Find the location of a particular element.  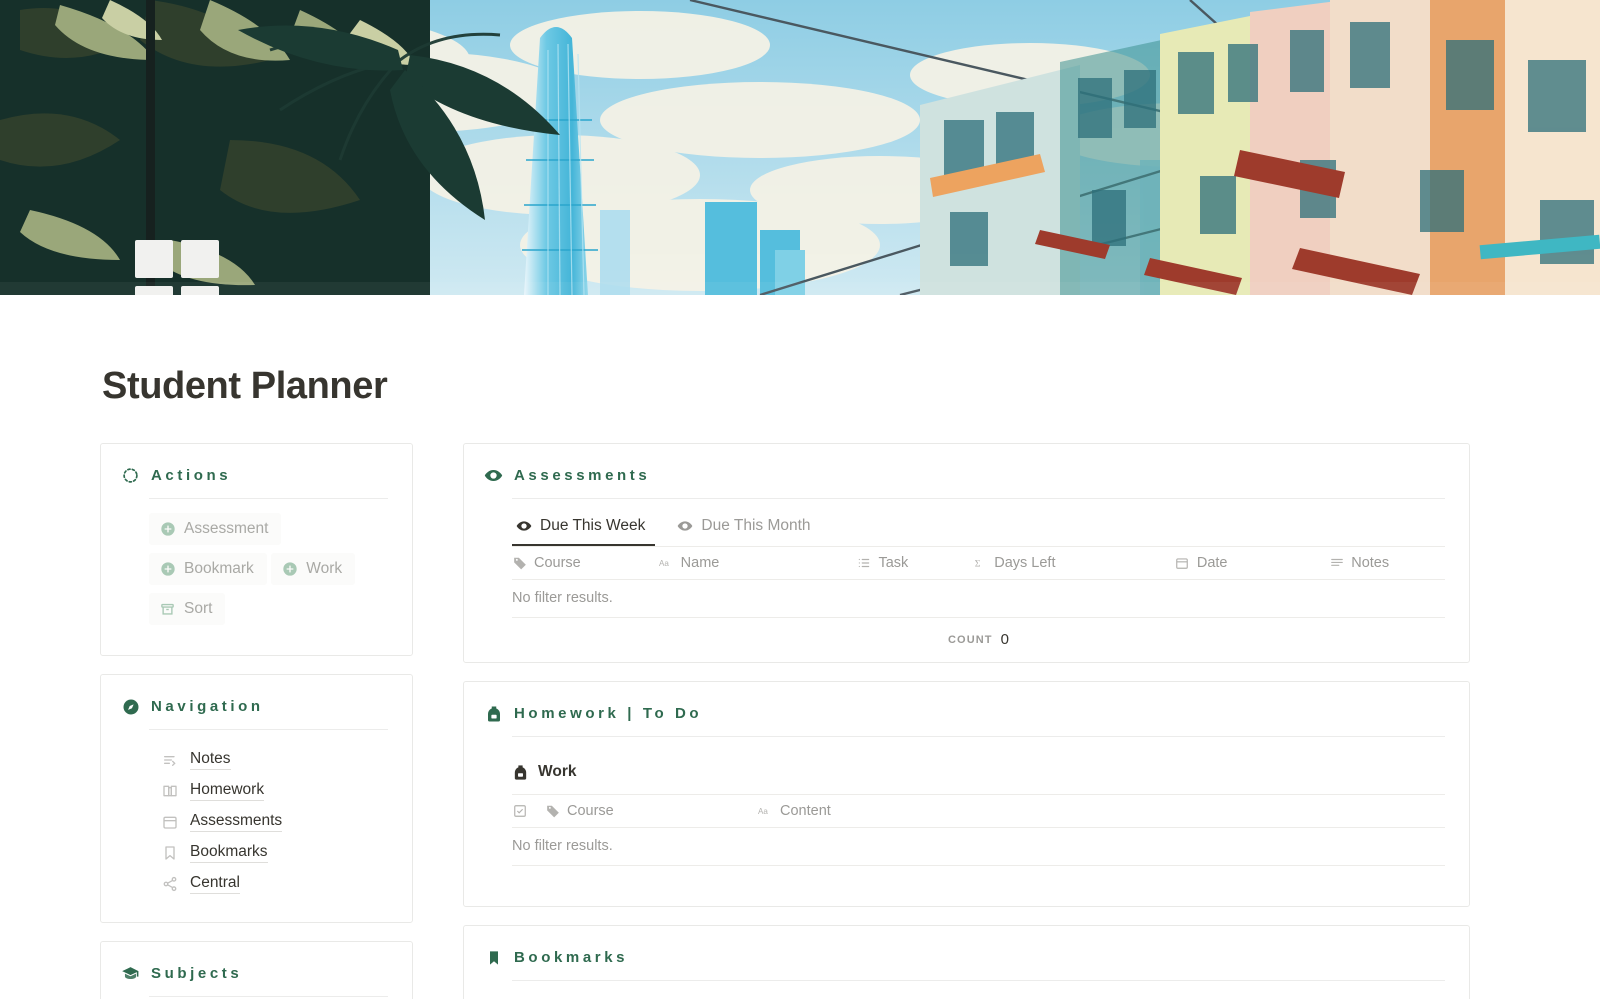

column-header-name-label: Name is located at coordinates (700, 563).